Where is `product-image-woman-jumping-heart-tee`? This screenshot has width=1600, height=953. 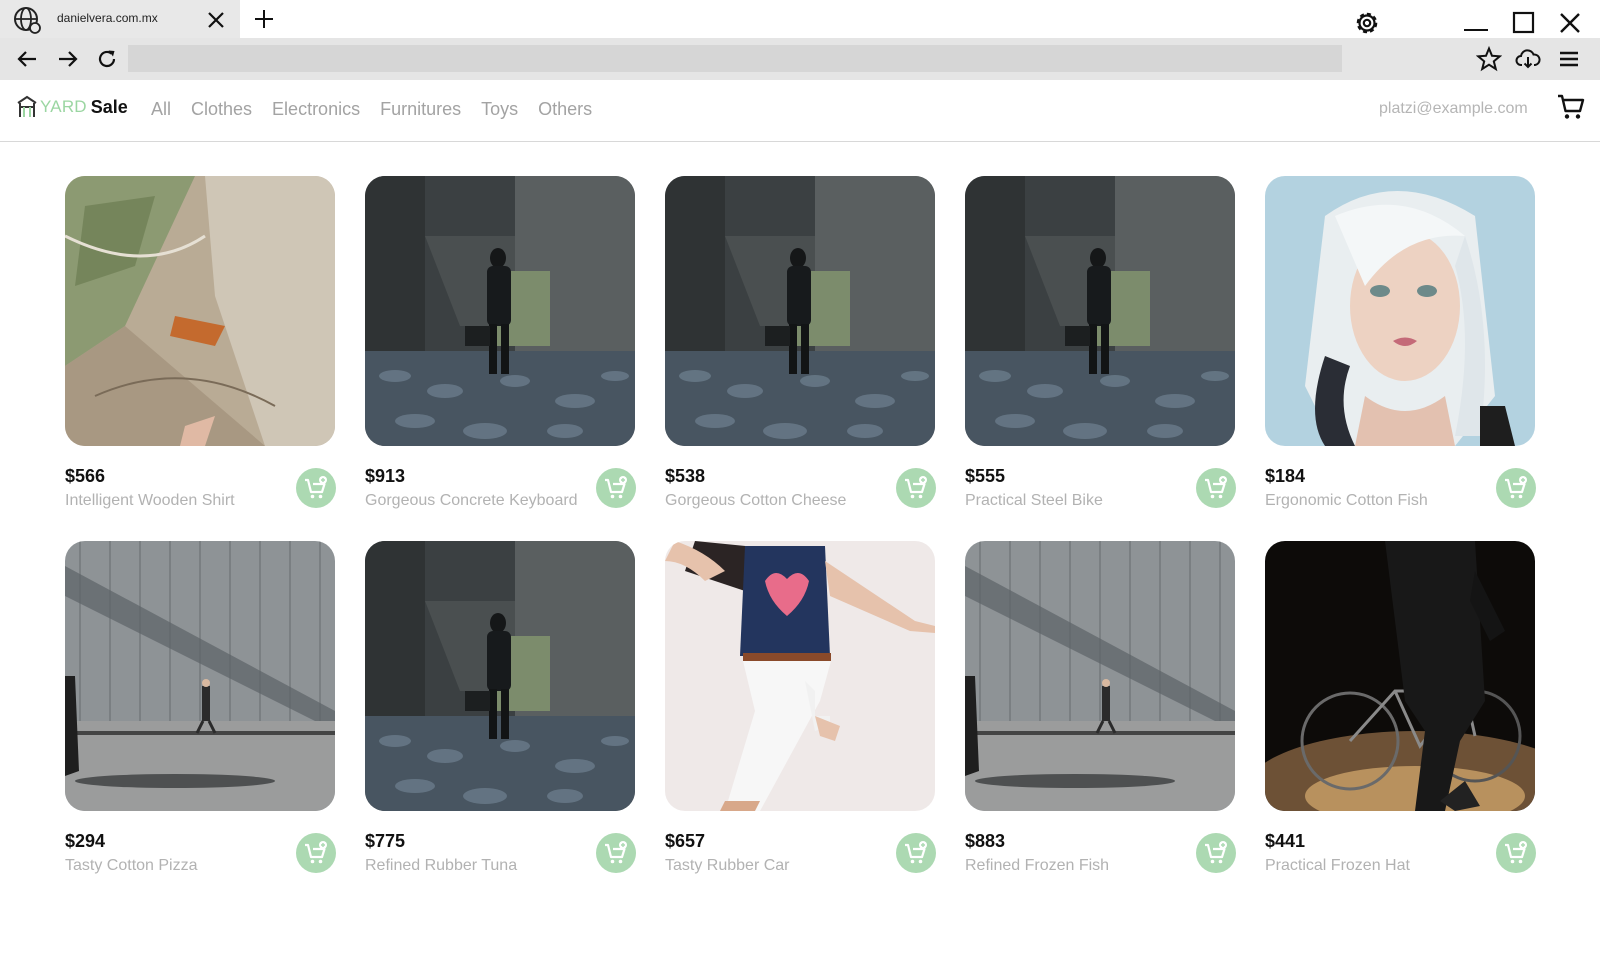
product-image-woman-jumping-heart-tee is located at coordinates (800, 676).